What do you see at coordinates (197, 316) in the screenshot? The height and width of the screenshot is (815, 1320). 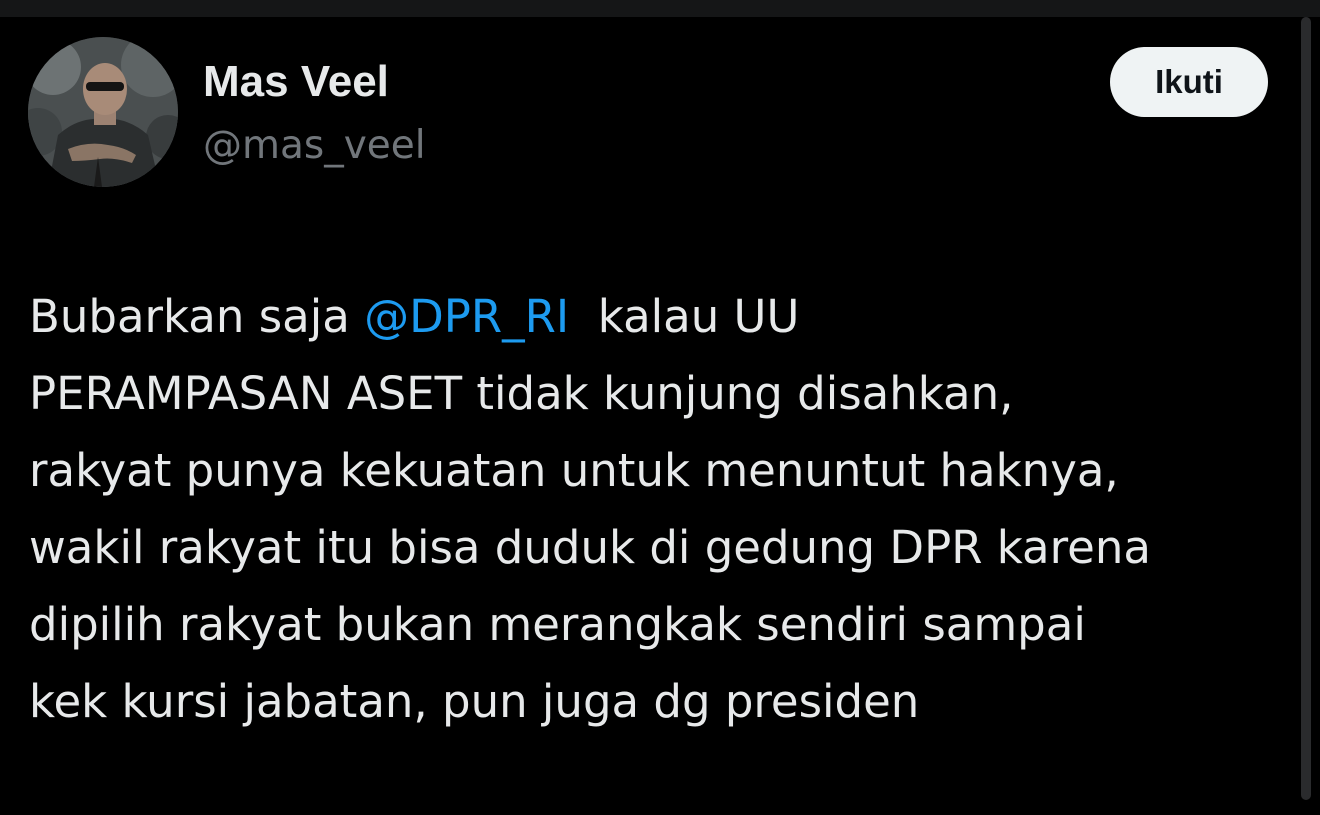 I see `tweet-text-segment: Bubarkan saja` at bounding box center [197, 316].